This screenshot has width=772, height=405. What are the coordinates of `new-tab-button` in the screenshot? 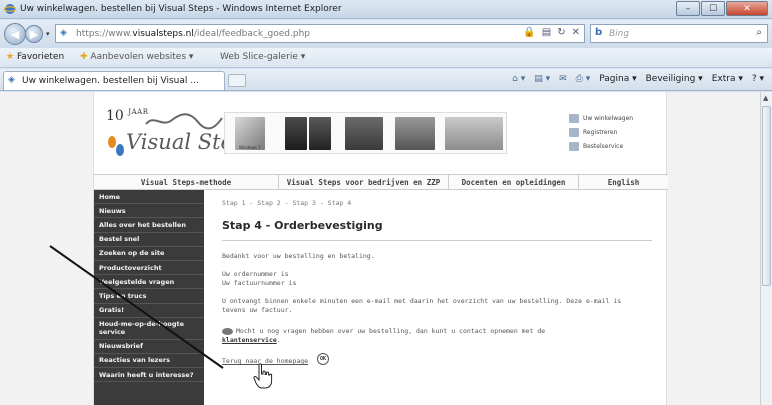 It's located at (237, 80).